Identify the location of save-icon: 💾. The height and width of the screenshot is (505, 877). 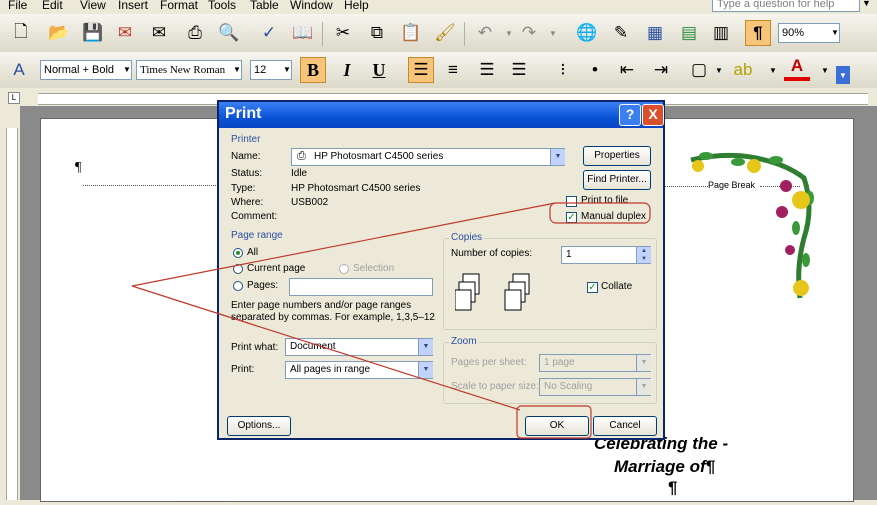
(93, 33).